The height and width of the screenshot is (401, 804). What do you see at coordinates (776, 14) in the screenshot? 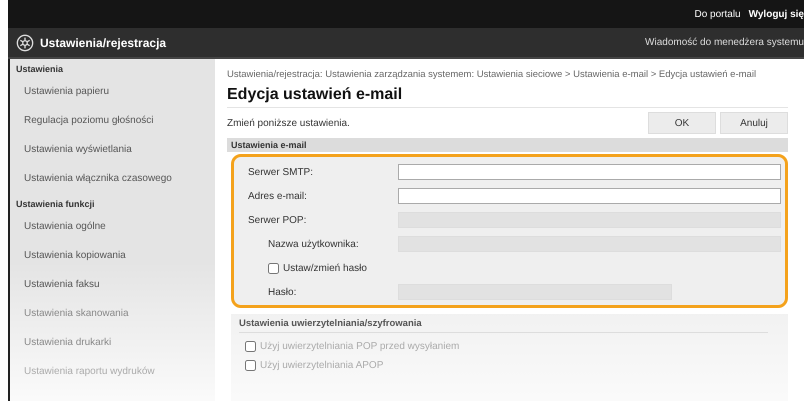
I see `top-link: Wyloguj się` at bounding box center [776, 14].